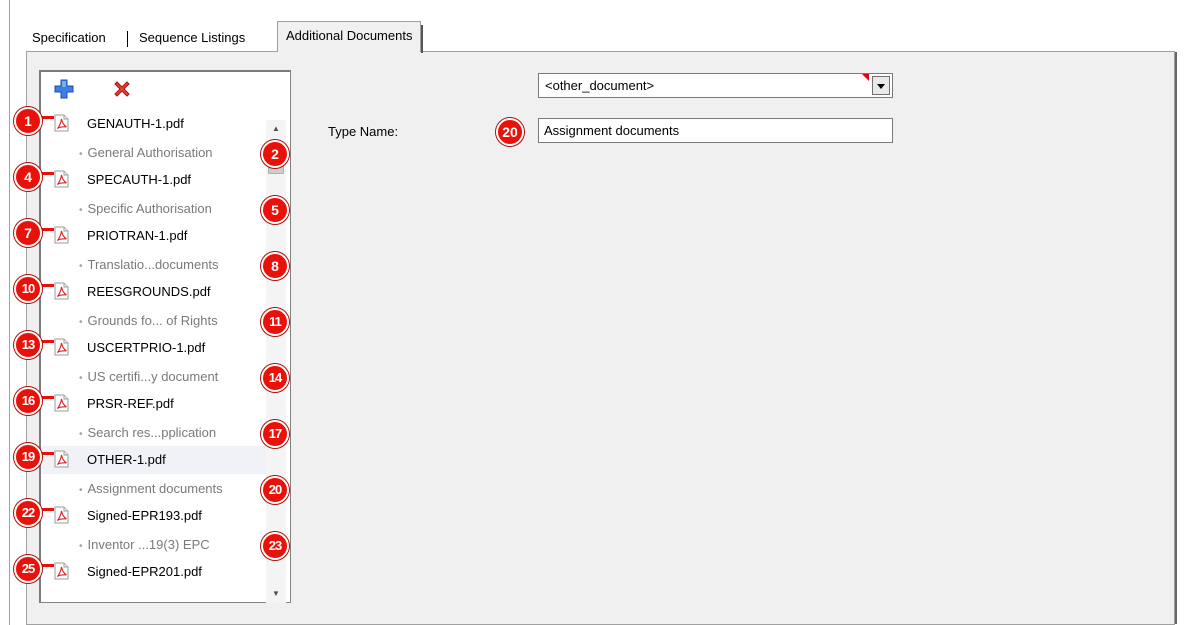 The image size is (1189, 625). What do you see at coordinates (28, 289) in the screenshot?
I see `annotation-badge: 10` at bounding box center [28, 289].